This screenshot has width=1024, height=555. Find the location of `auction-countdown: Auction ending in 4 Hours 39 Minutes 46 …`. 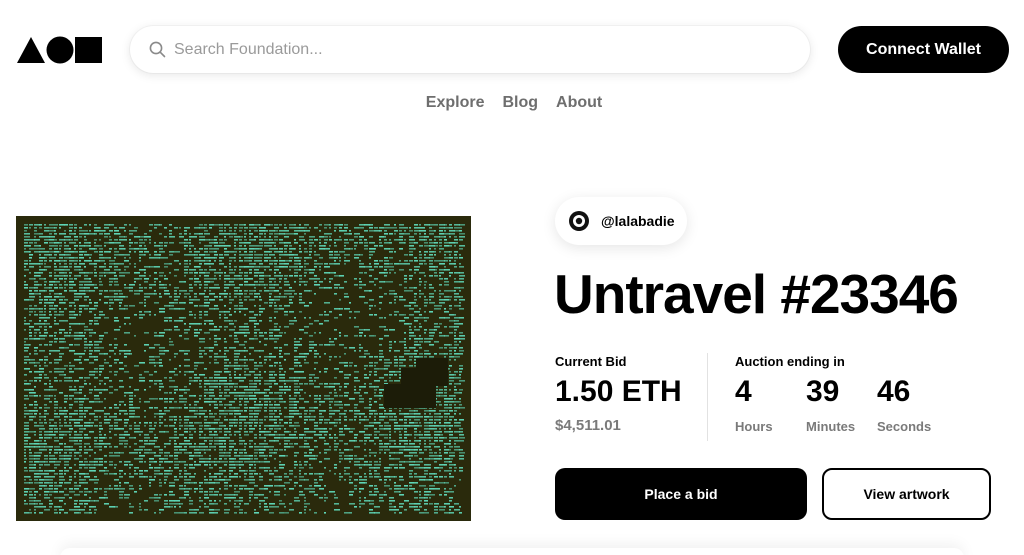

auction-countdown: Auction ending in 4 Hours 39 Minutes 46 … is located at coordinates (841, 394).